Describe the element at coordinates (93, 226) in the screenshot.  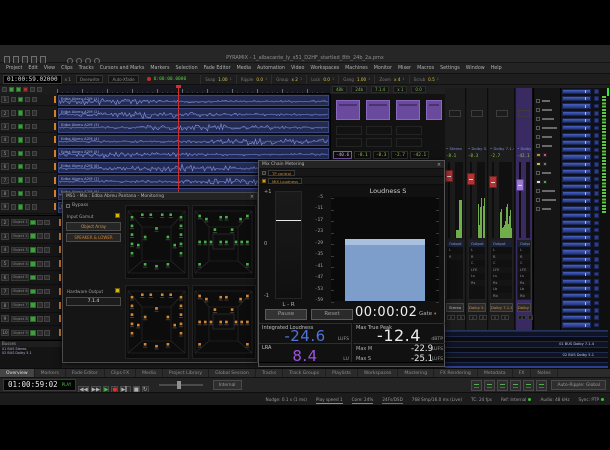
I see `object-array-button: Object Array` at that location.